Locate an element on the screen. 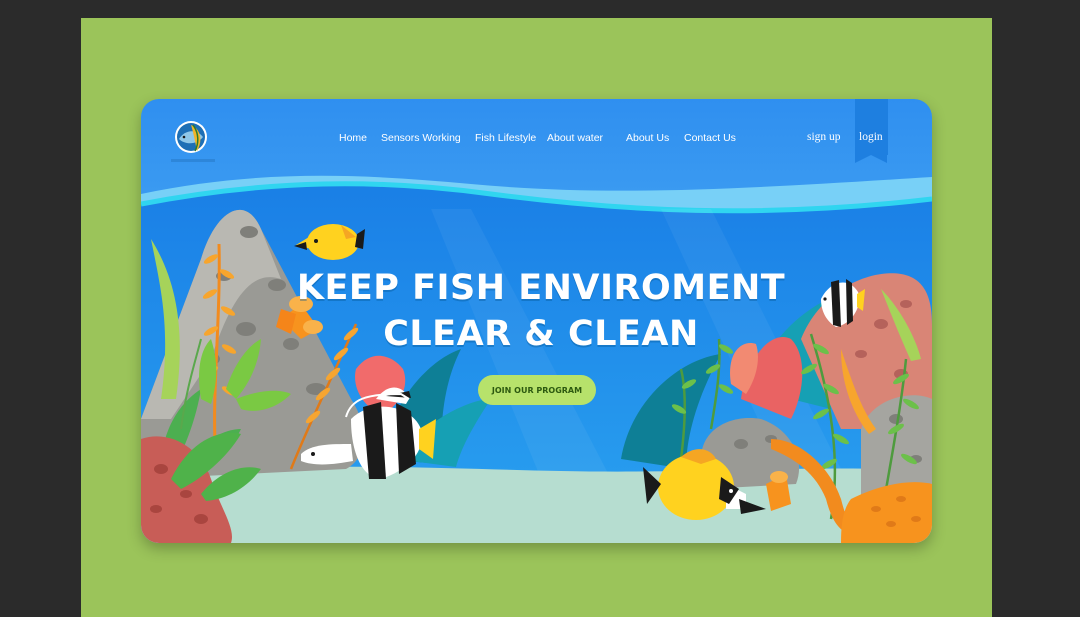 This screenshot has width=1080, height=617. nav-item-contact-us: Contact Us is located at coordinates (710, 138).